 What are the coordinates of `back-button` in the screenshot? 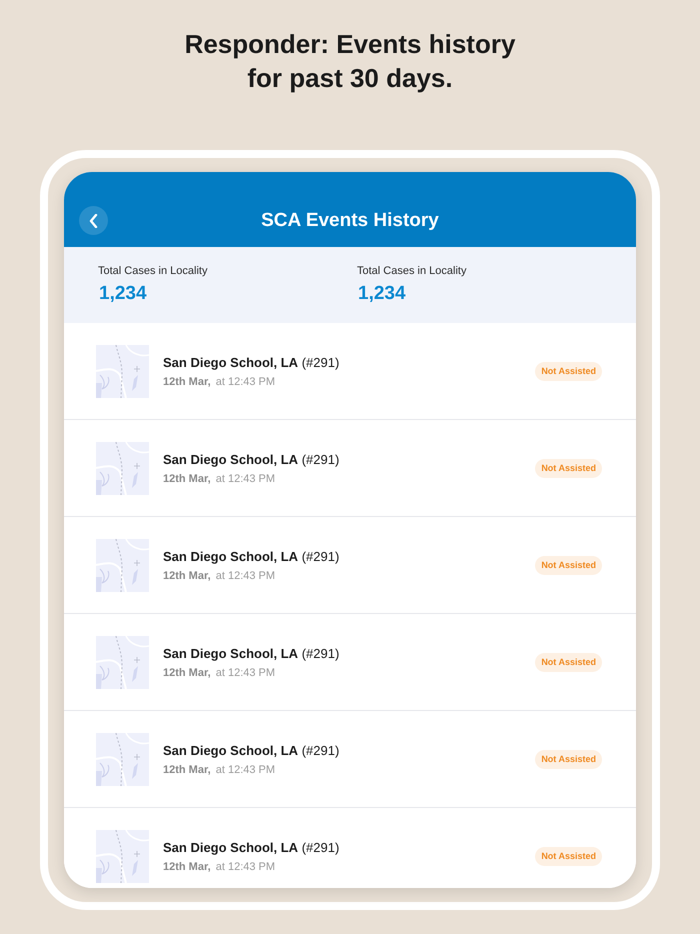 It's located at (93, 220).